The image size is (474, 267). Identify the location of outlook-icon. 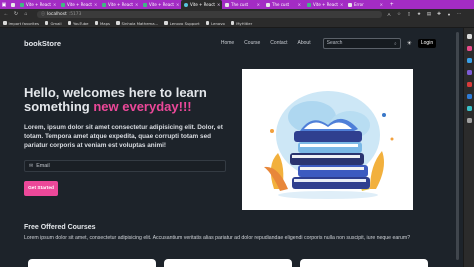
(469, 96).